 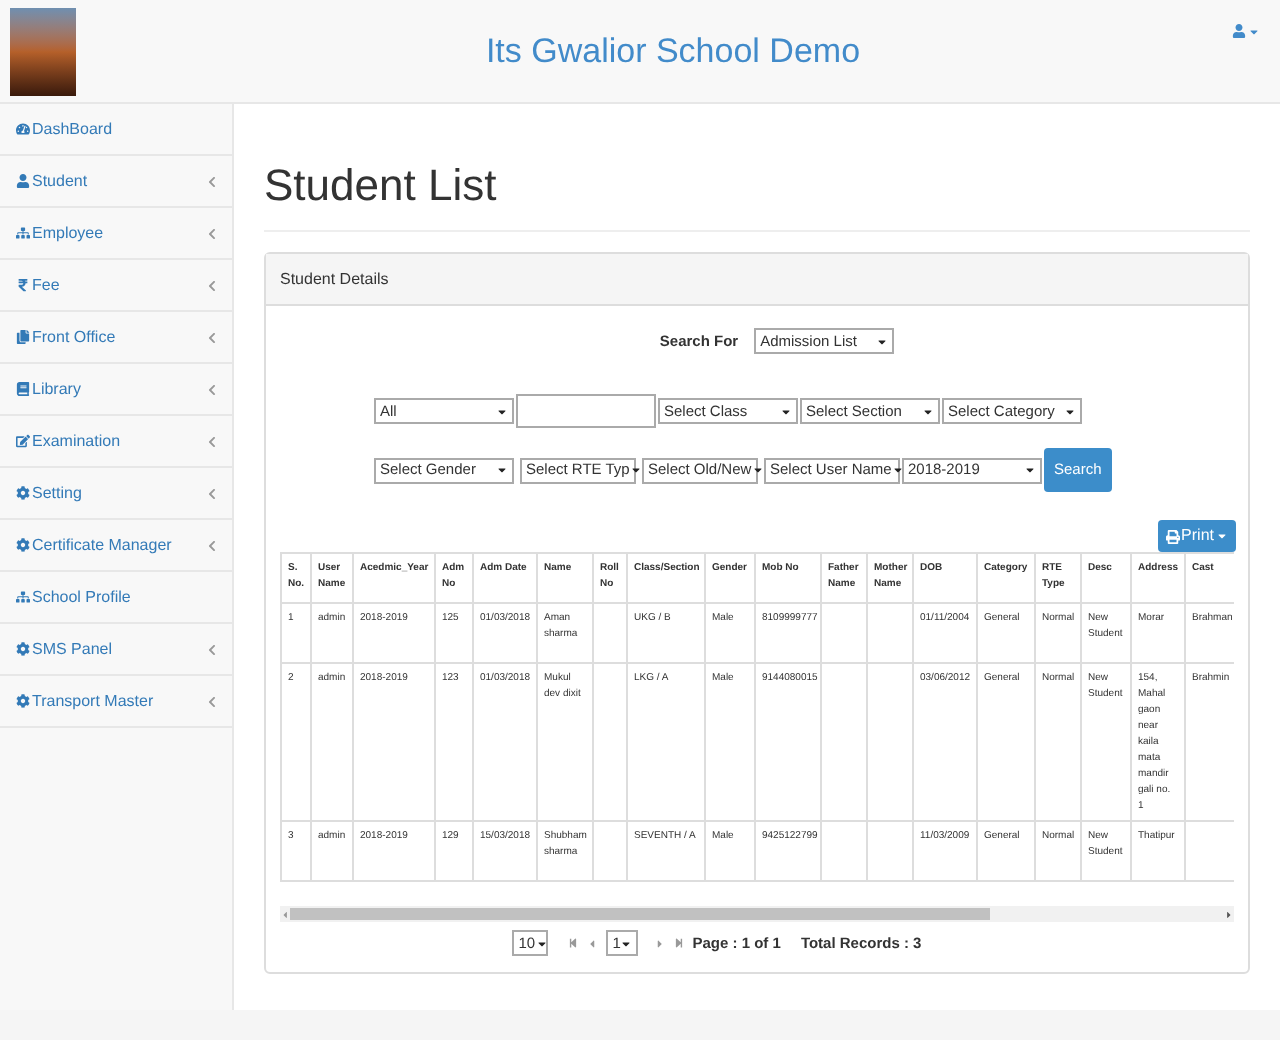 I want to click on sidebar-item: Certificate Manager, so click(x=116, y=546).